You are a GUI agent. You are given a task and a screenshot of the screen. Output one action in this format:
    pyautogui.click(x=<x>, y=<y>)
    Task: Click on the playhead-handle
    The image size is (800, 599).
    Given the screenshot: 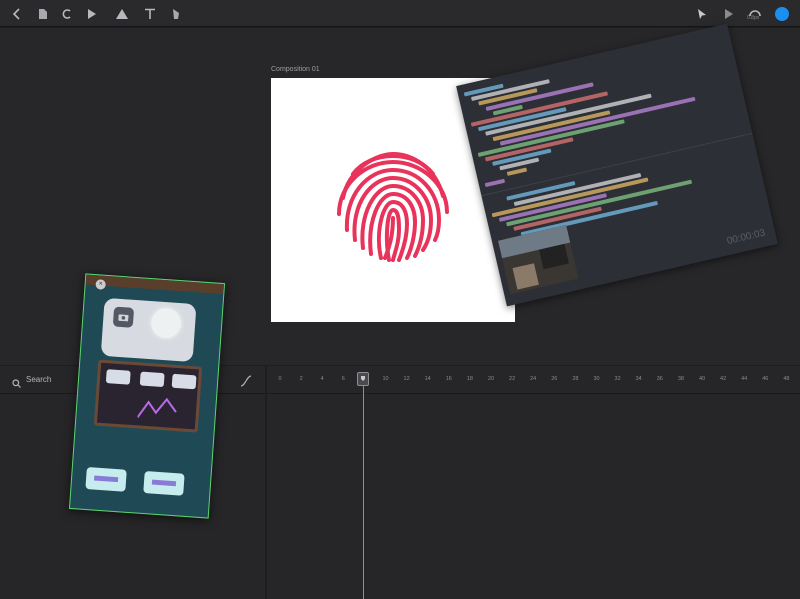 What is the action you would take?
    pyautogui.click(x=363, y=379)
    